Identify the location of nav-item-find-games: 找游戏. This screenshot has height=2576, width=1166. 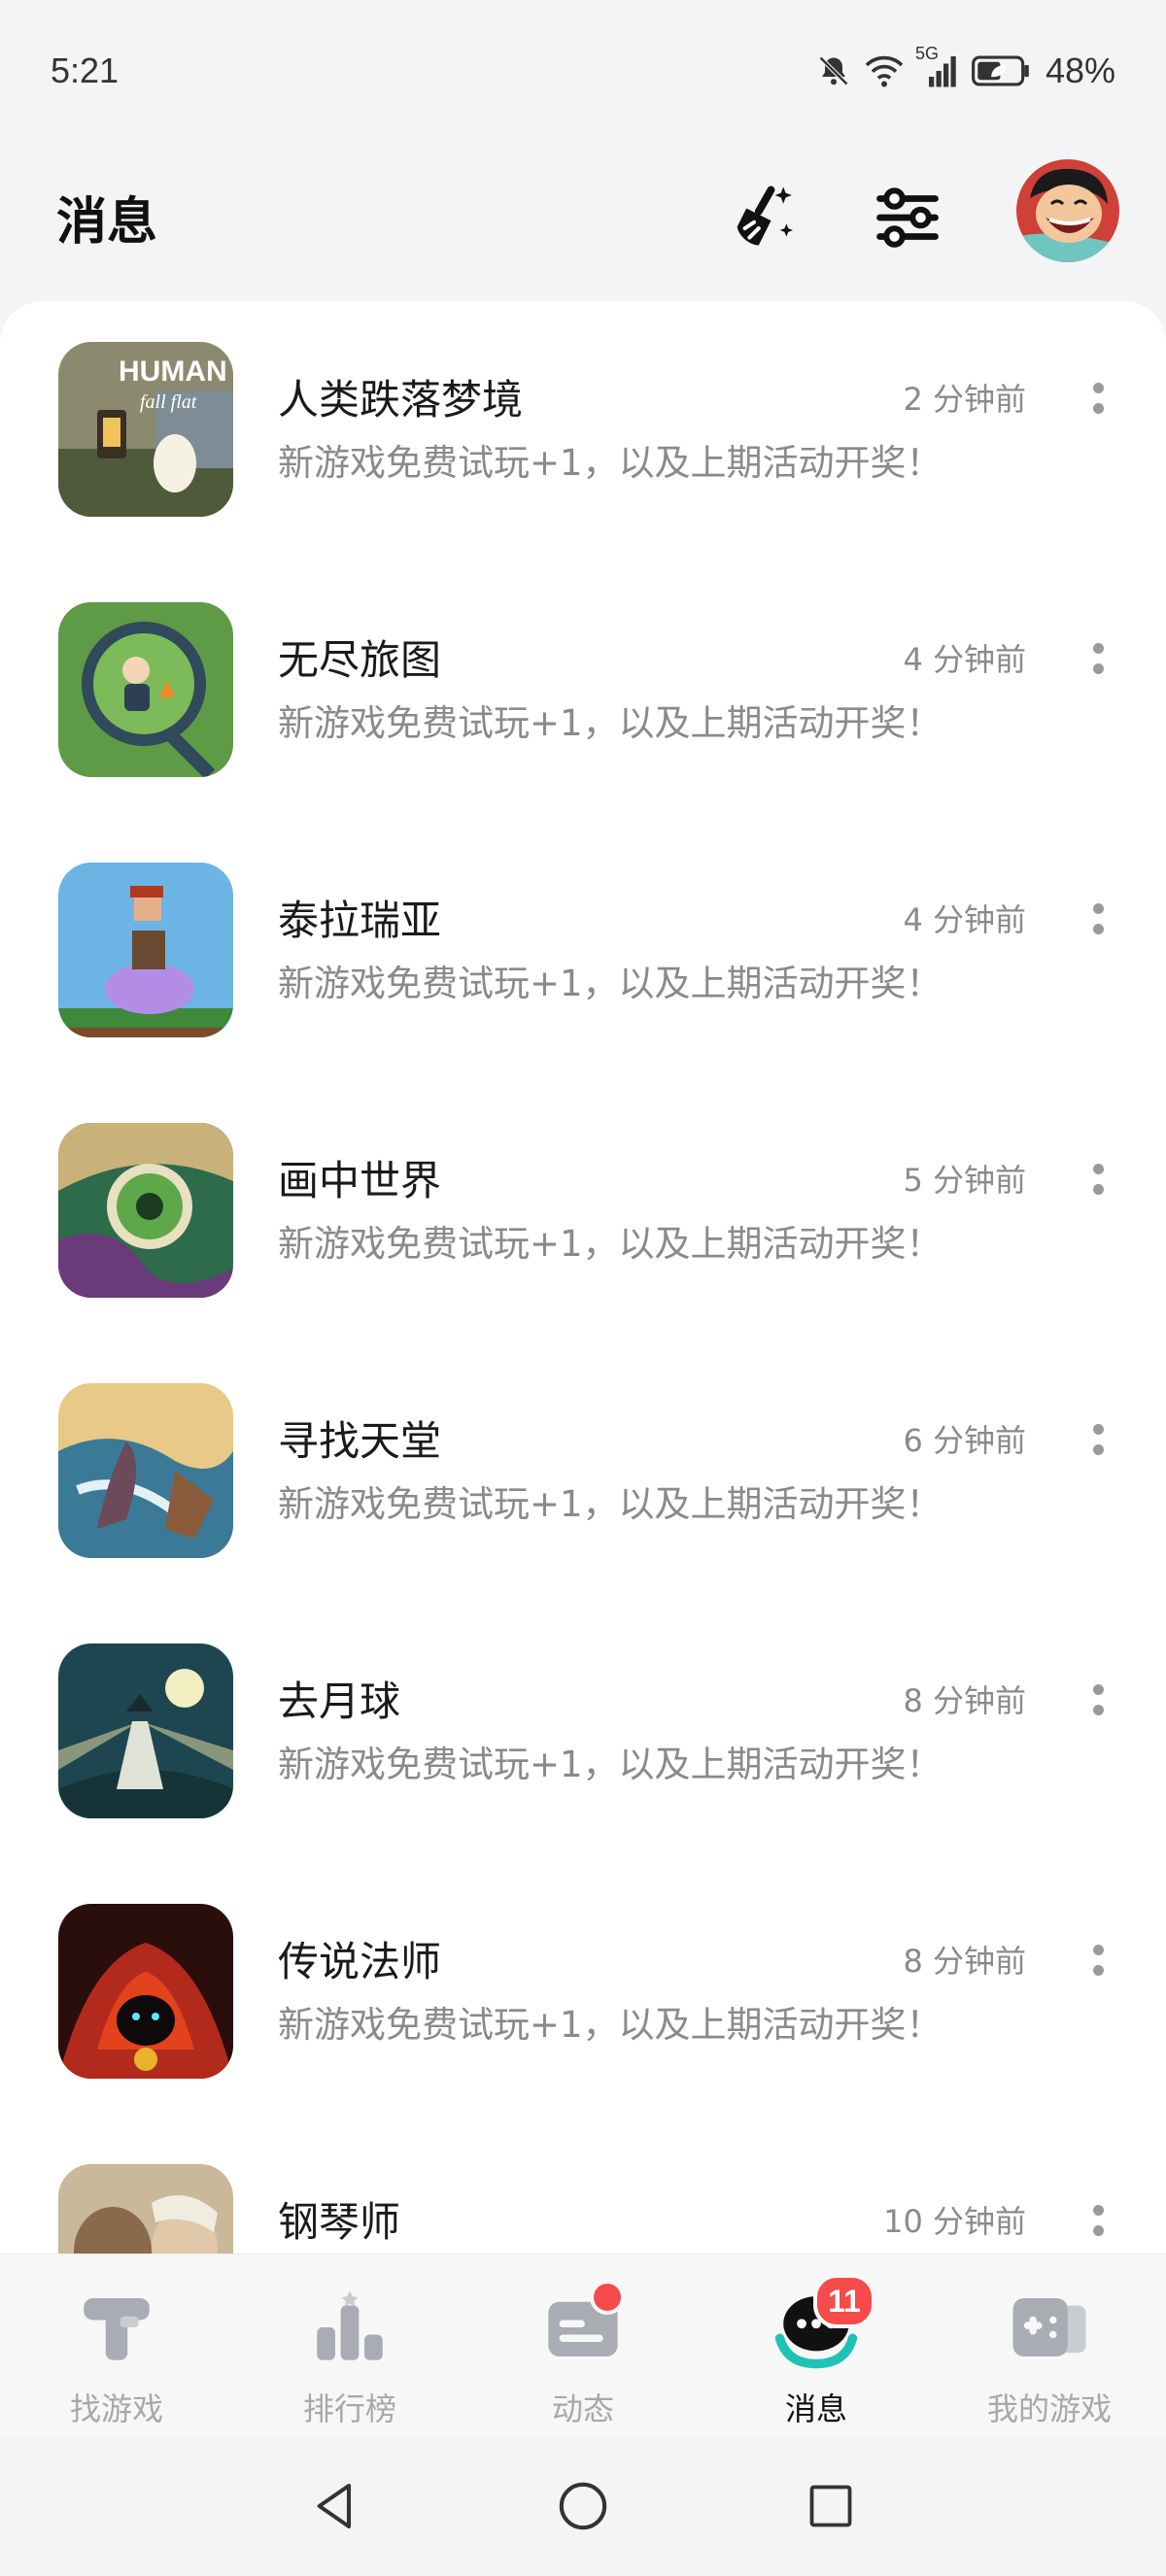
(116, 2356).